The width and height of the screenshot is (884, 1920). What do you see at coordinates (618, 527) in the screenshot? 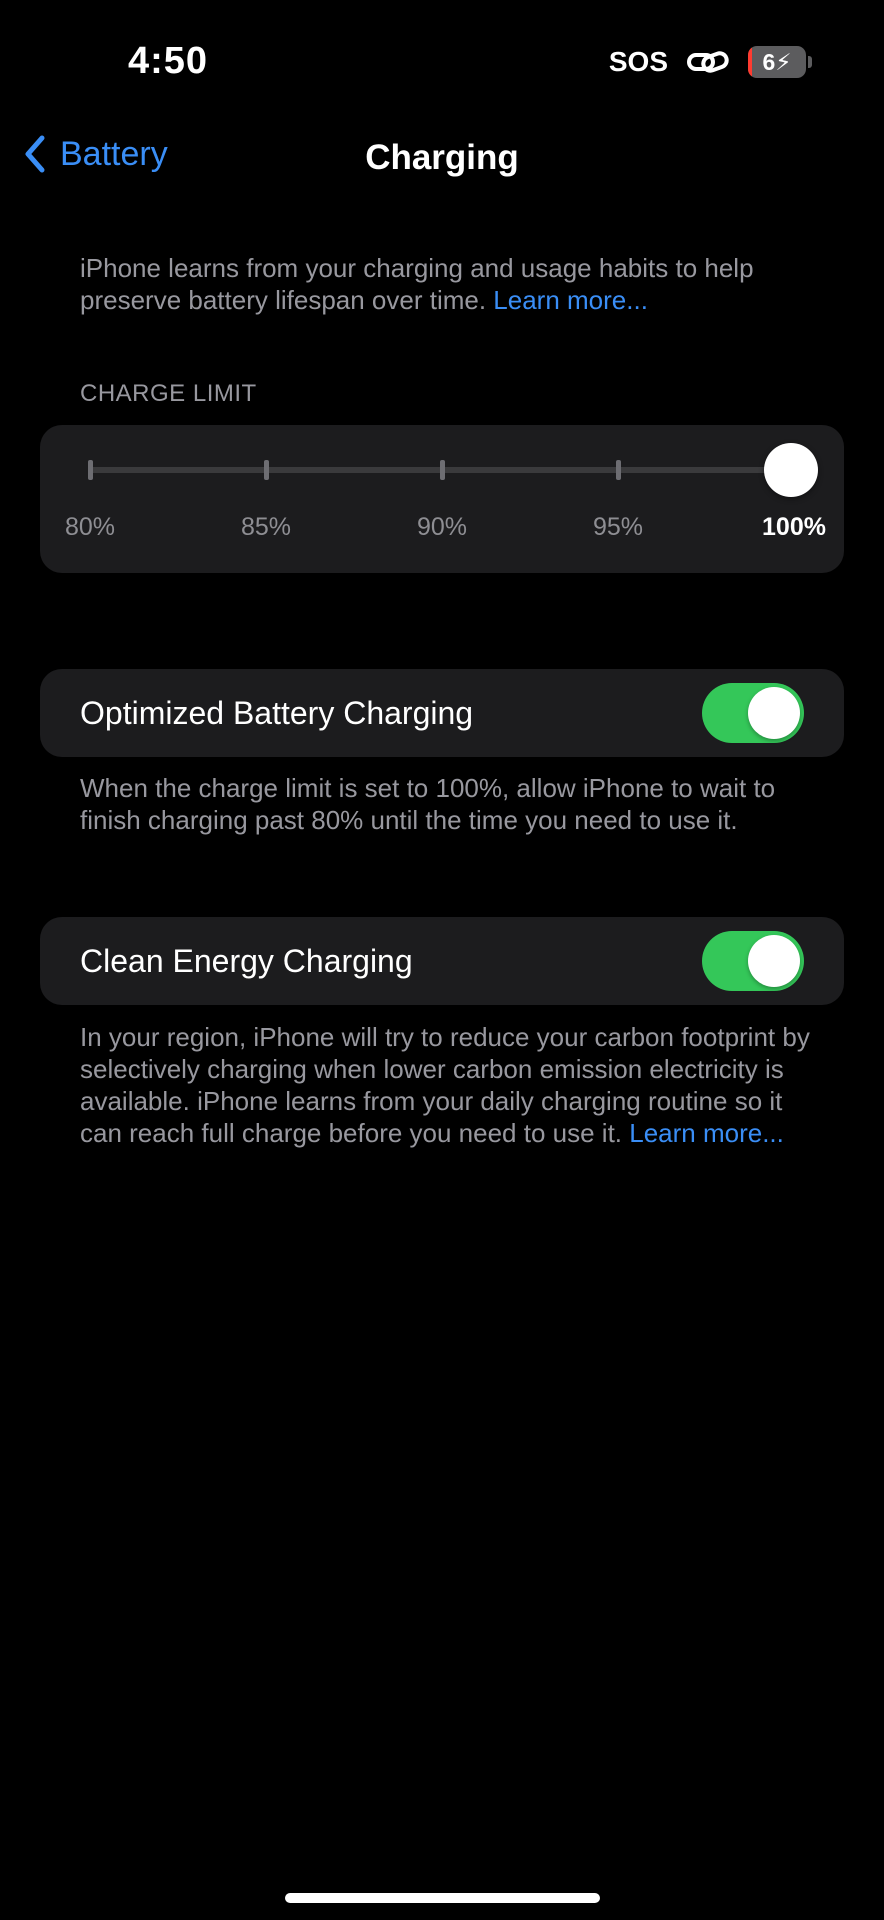
I see `slider-label-95: 95%` at bounding box center [618, 527].